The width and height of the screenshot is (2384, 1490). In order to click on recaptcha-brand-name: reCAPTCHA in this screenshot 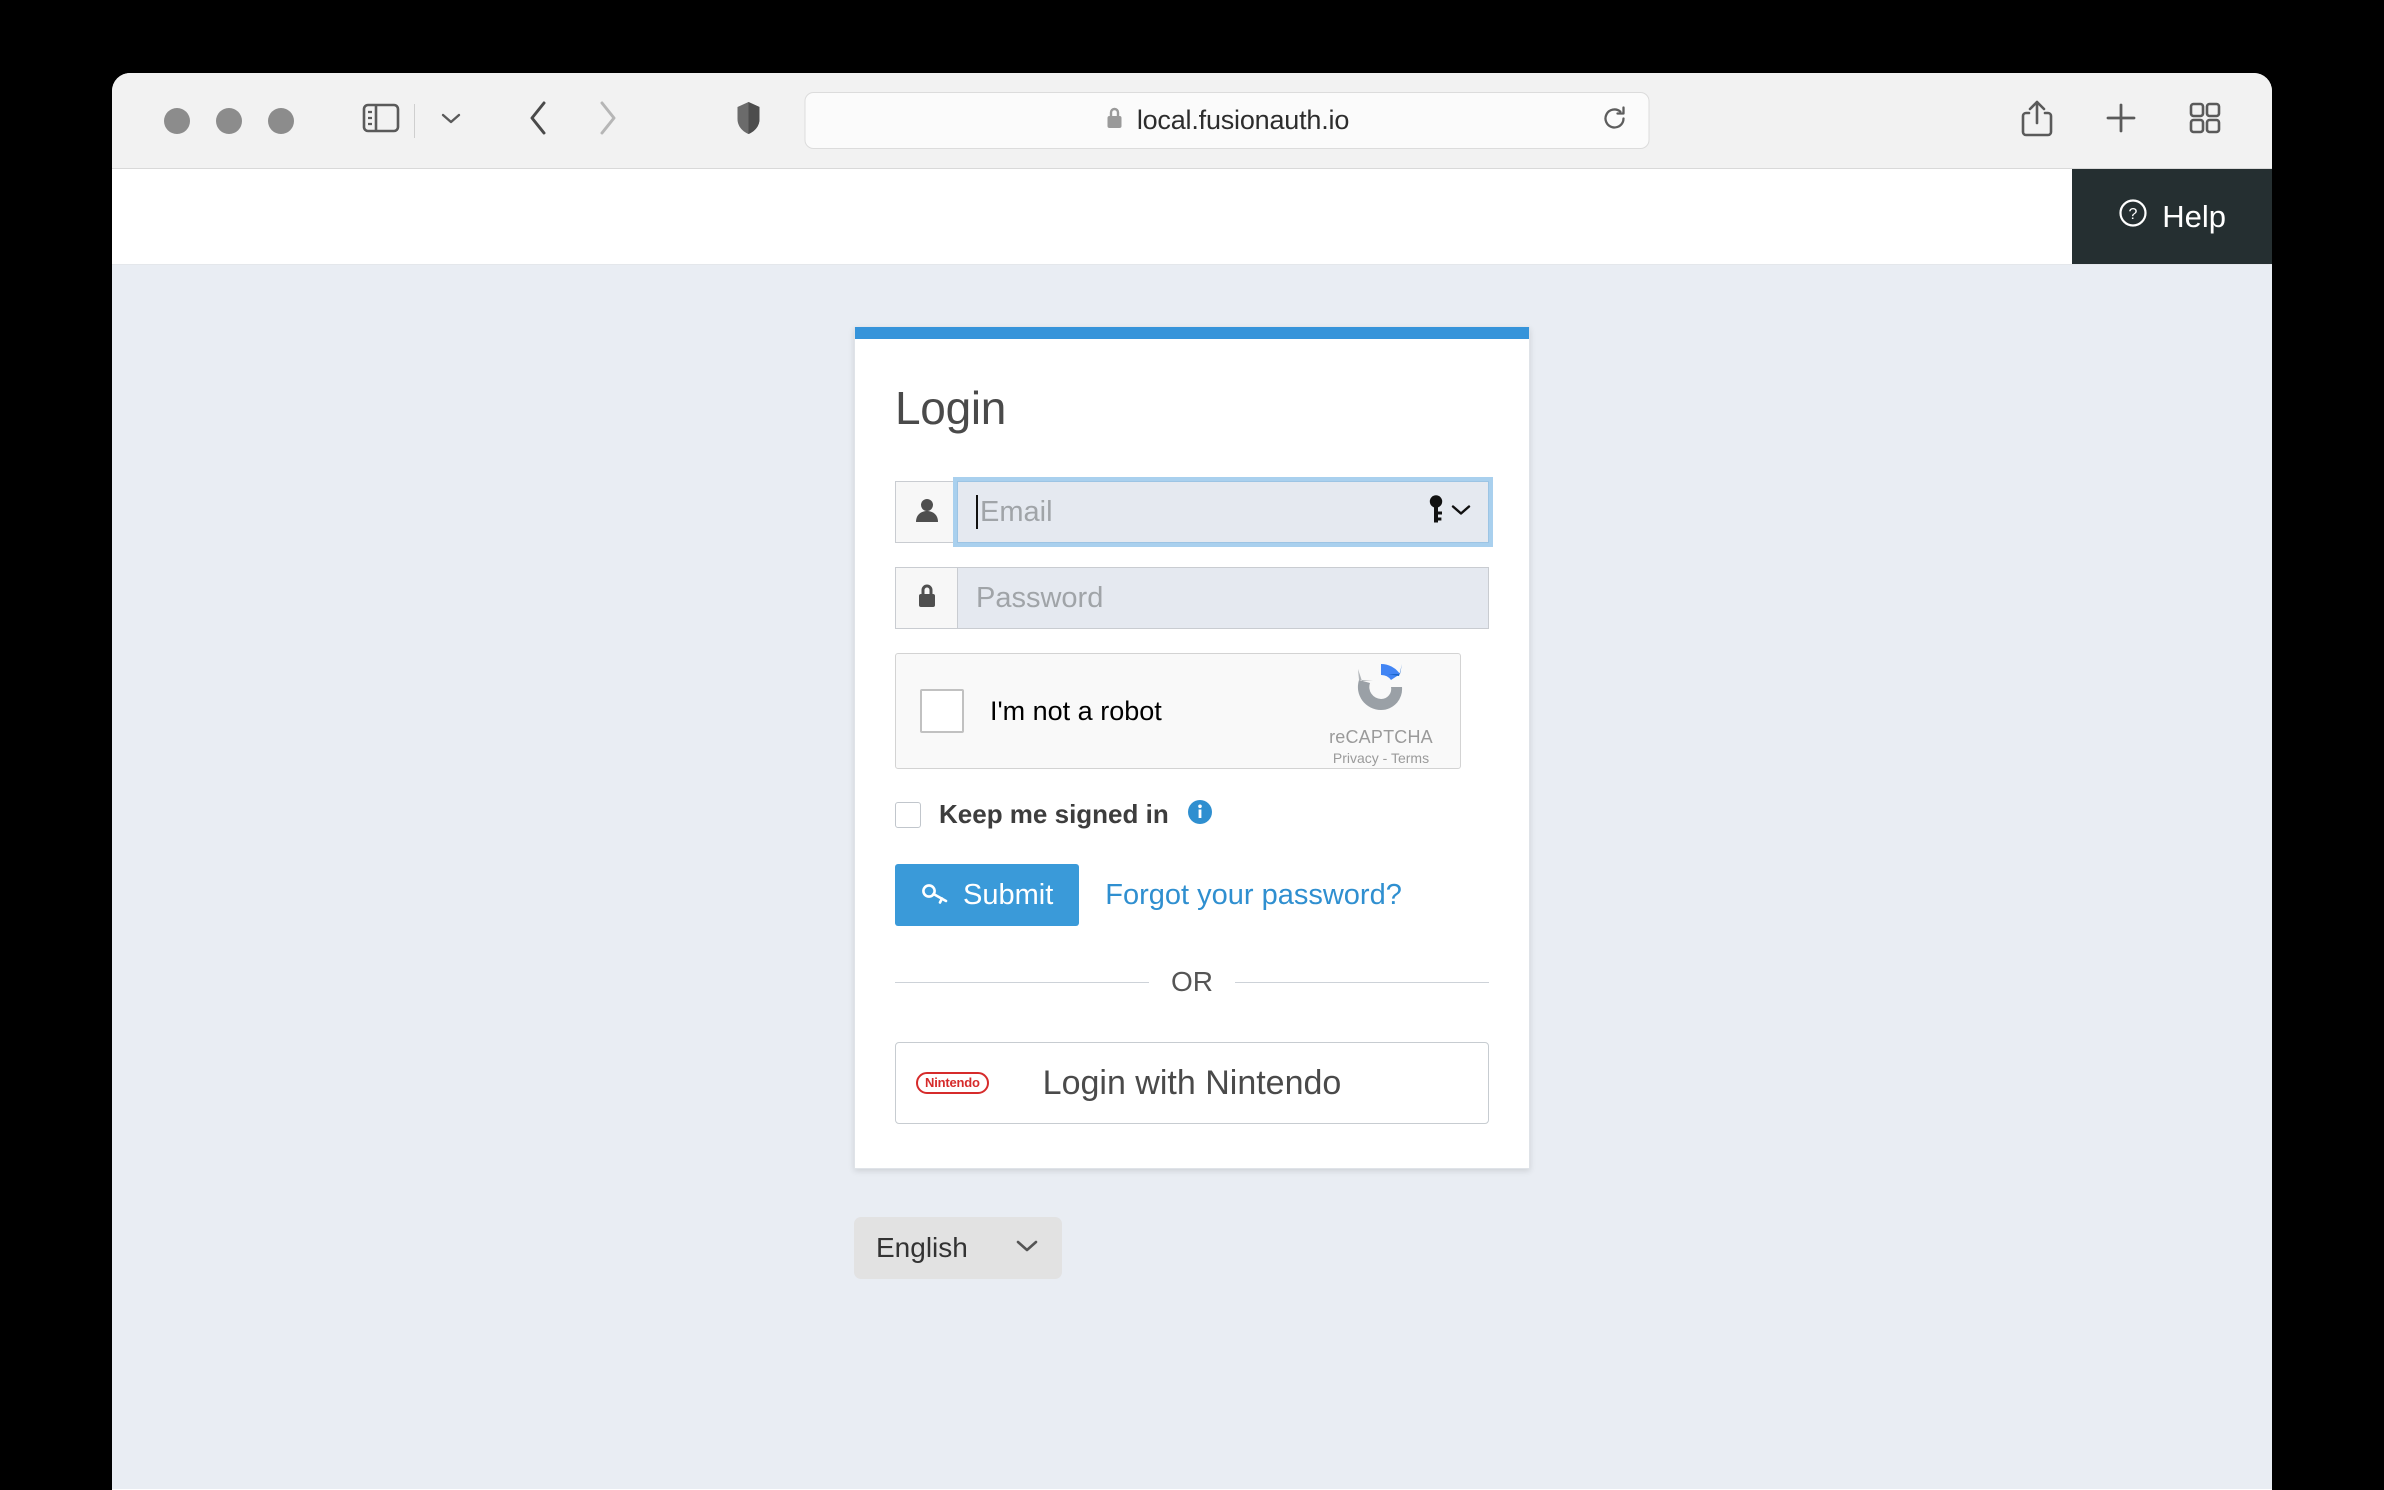, I will do `click(1381, 737)`.